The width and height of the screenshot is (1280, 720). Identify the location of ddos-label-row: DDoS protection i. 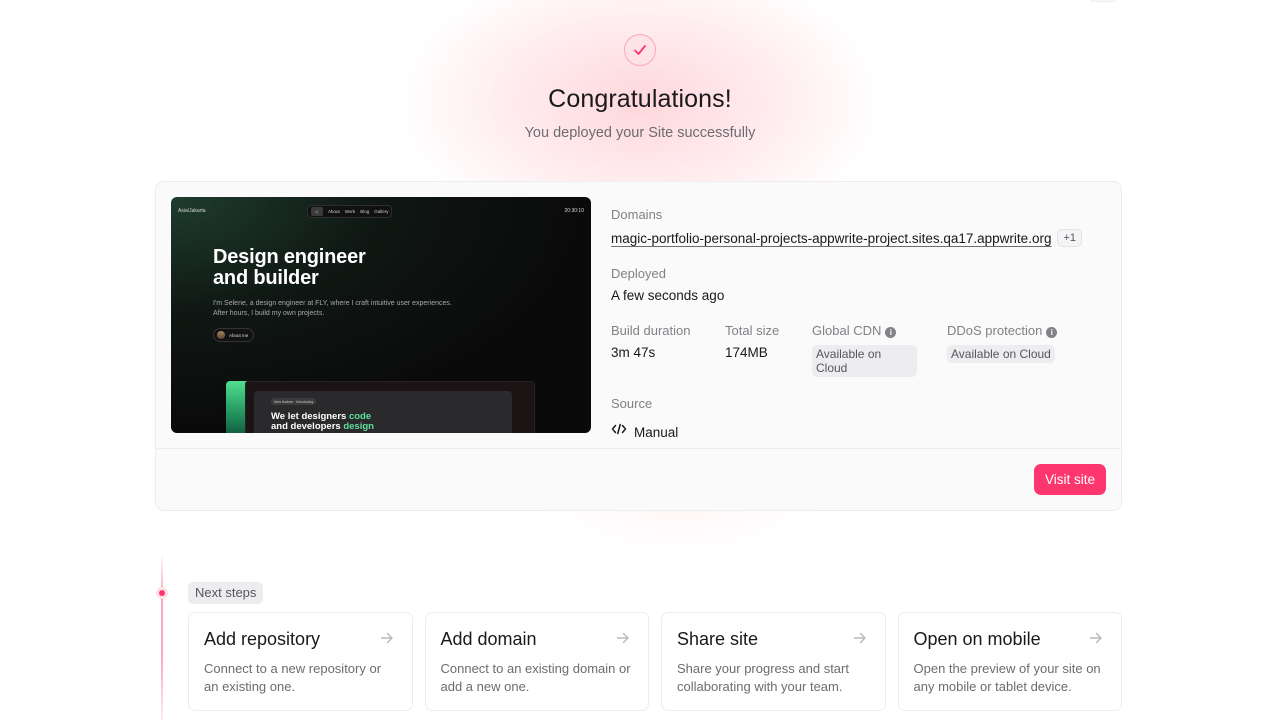
(1002, 330).